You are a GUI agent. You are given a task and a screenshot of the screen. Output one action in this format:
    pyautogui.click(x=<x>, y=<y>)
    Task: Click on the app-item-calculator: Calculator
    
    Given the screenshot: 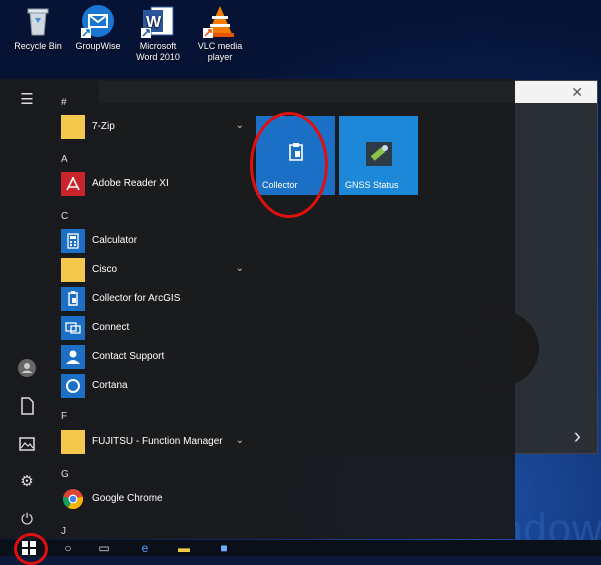 What is the action you would take?
    pyautogui.click(x=153, y=241)
    